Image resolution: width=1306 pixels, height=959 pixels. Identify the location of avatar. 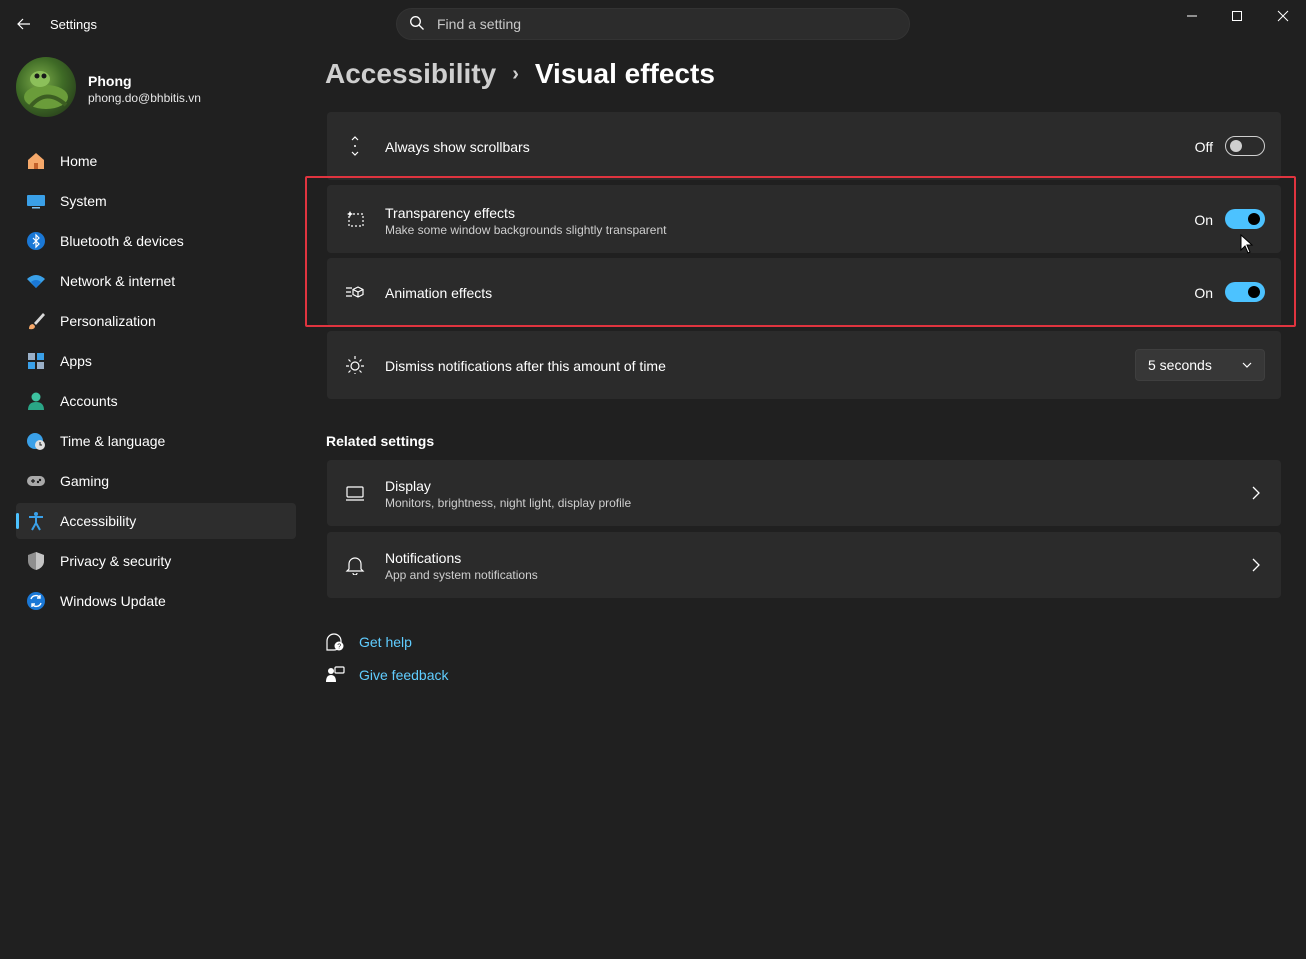
(46, 87).